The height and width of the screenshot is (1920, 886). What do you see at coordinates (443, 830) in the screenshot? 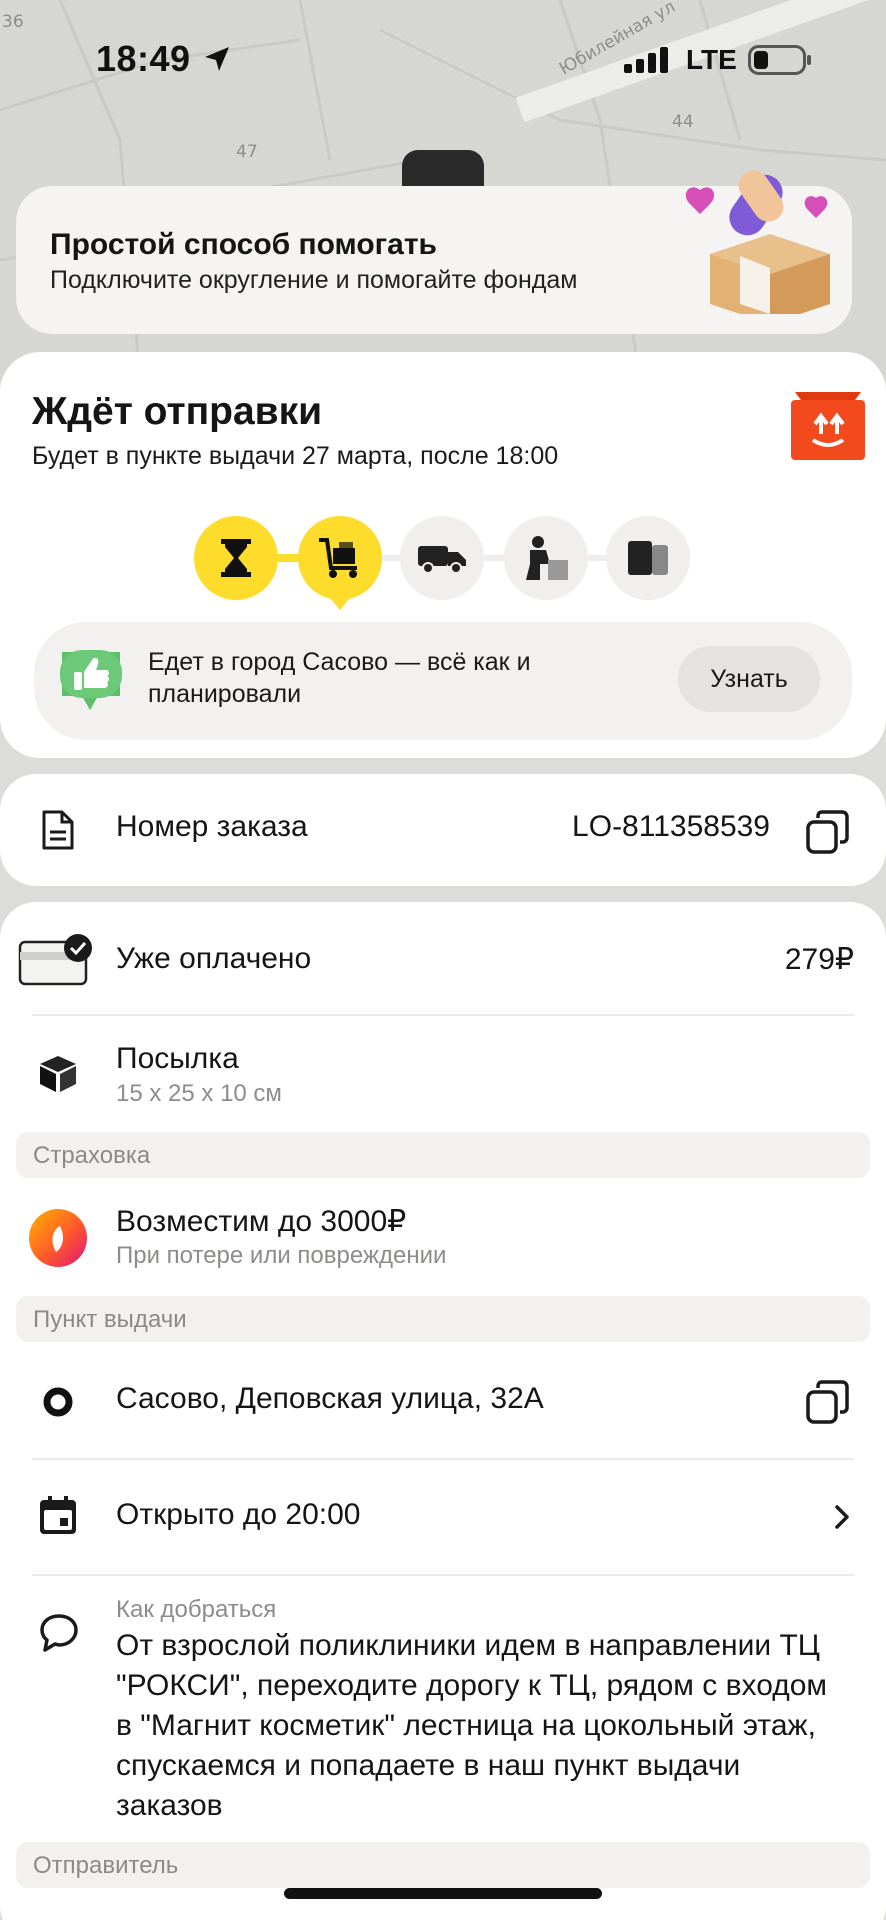
I see `order-number-card: Номер заказа LO-811358539` at bounding box center [443, 830].